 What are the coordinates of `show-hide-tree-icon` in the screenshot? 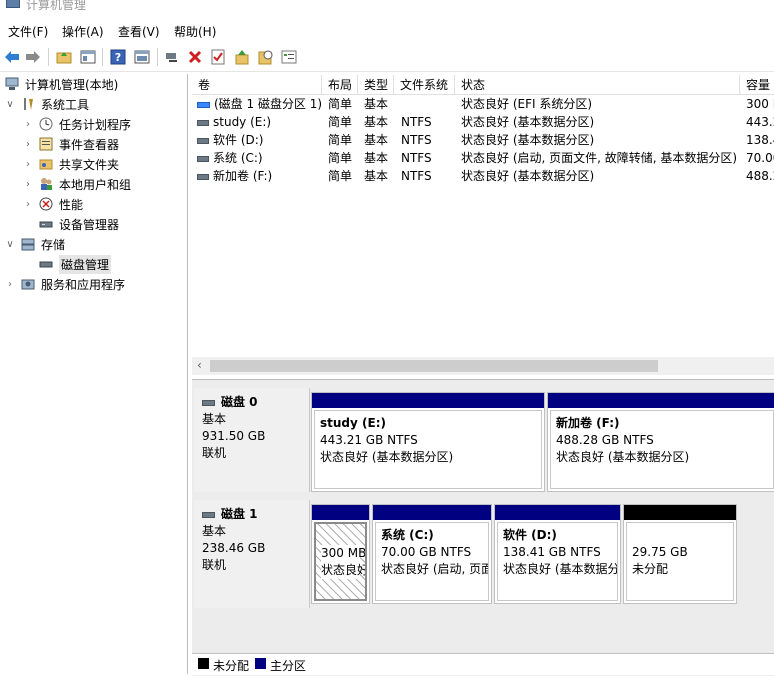 It's located at (88, 57).